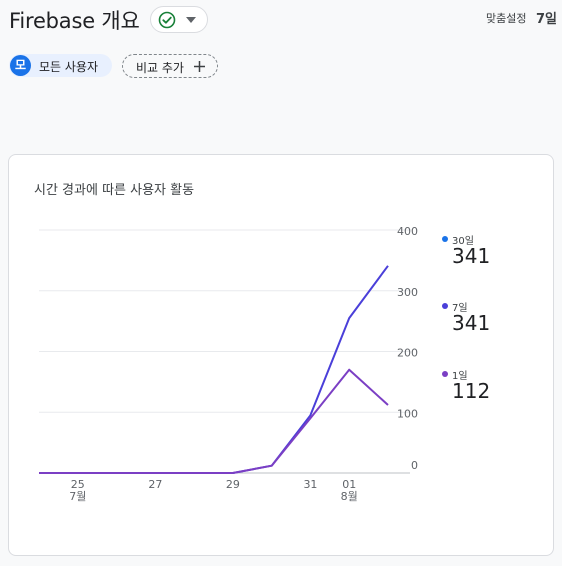 Image resolution: width=562 pixels, height=566 pixels. Describe the element at coordinates (407, 413) in the screenshot. I see `y-tick-label: 100` at that location.